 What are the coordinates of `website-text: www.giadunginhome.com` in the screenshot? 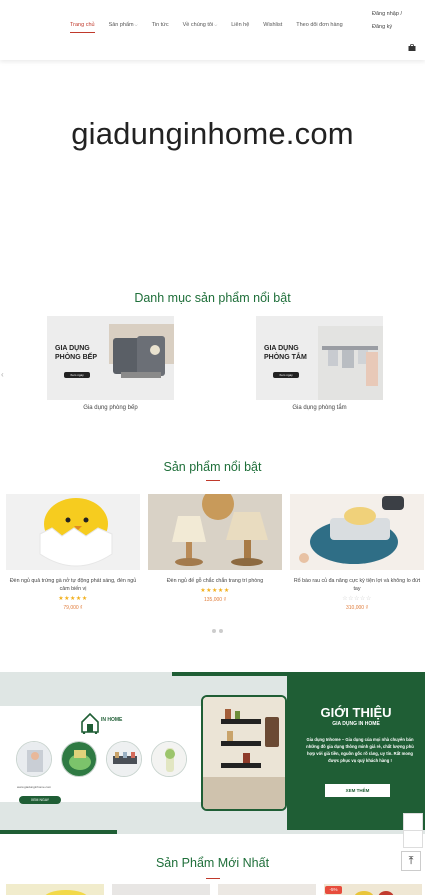 It's located at (34, 787).